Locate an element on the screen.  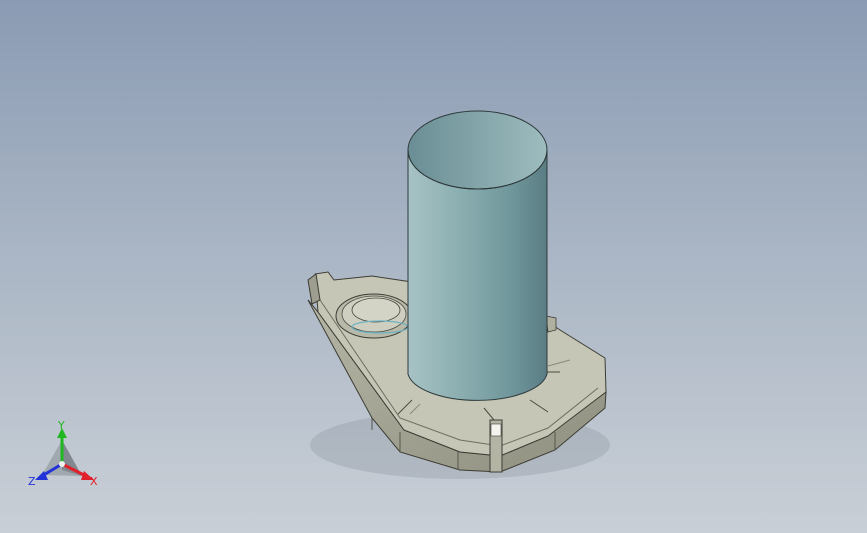
x-axis-label: X is located at coordinates (94, 481).